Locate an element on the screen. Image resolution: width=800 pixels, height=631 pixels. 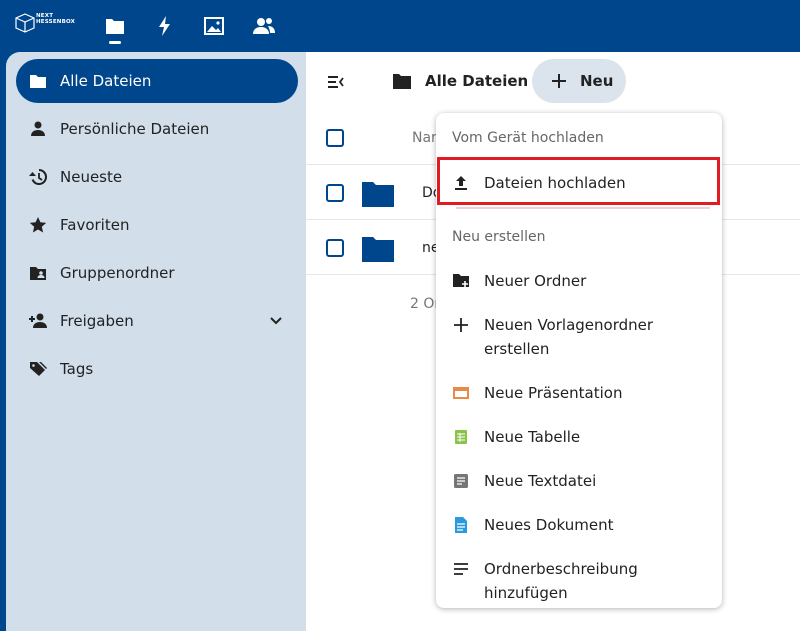
active-app-indicator is located at coordinates (115, 42).